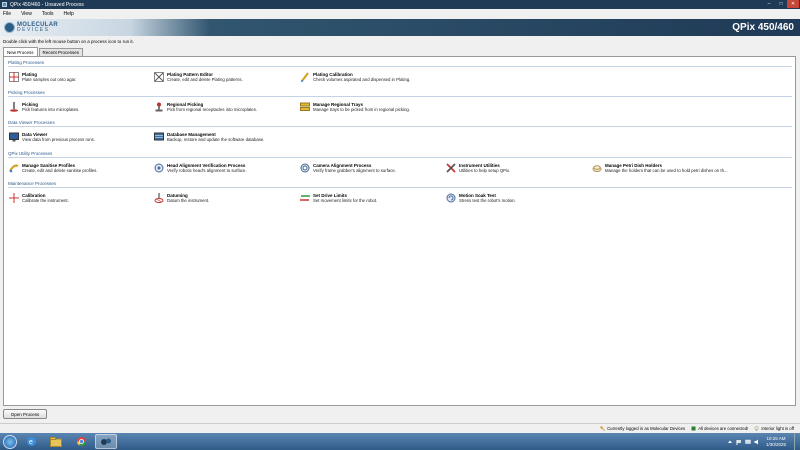 This screenshot has height=450, width=800. I want to click on section-plating: Plating Processes, so click(400, 63).